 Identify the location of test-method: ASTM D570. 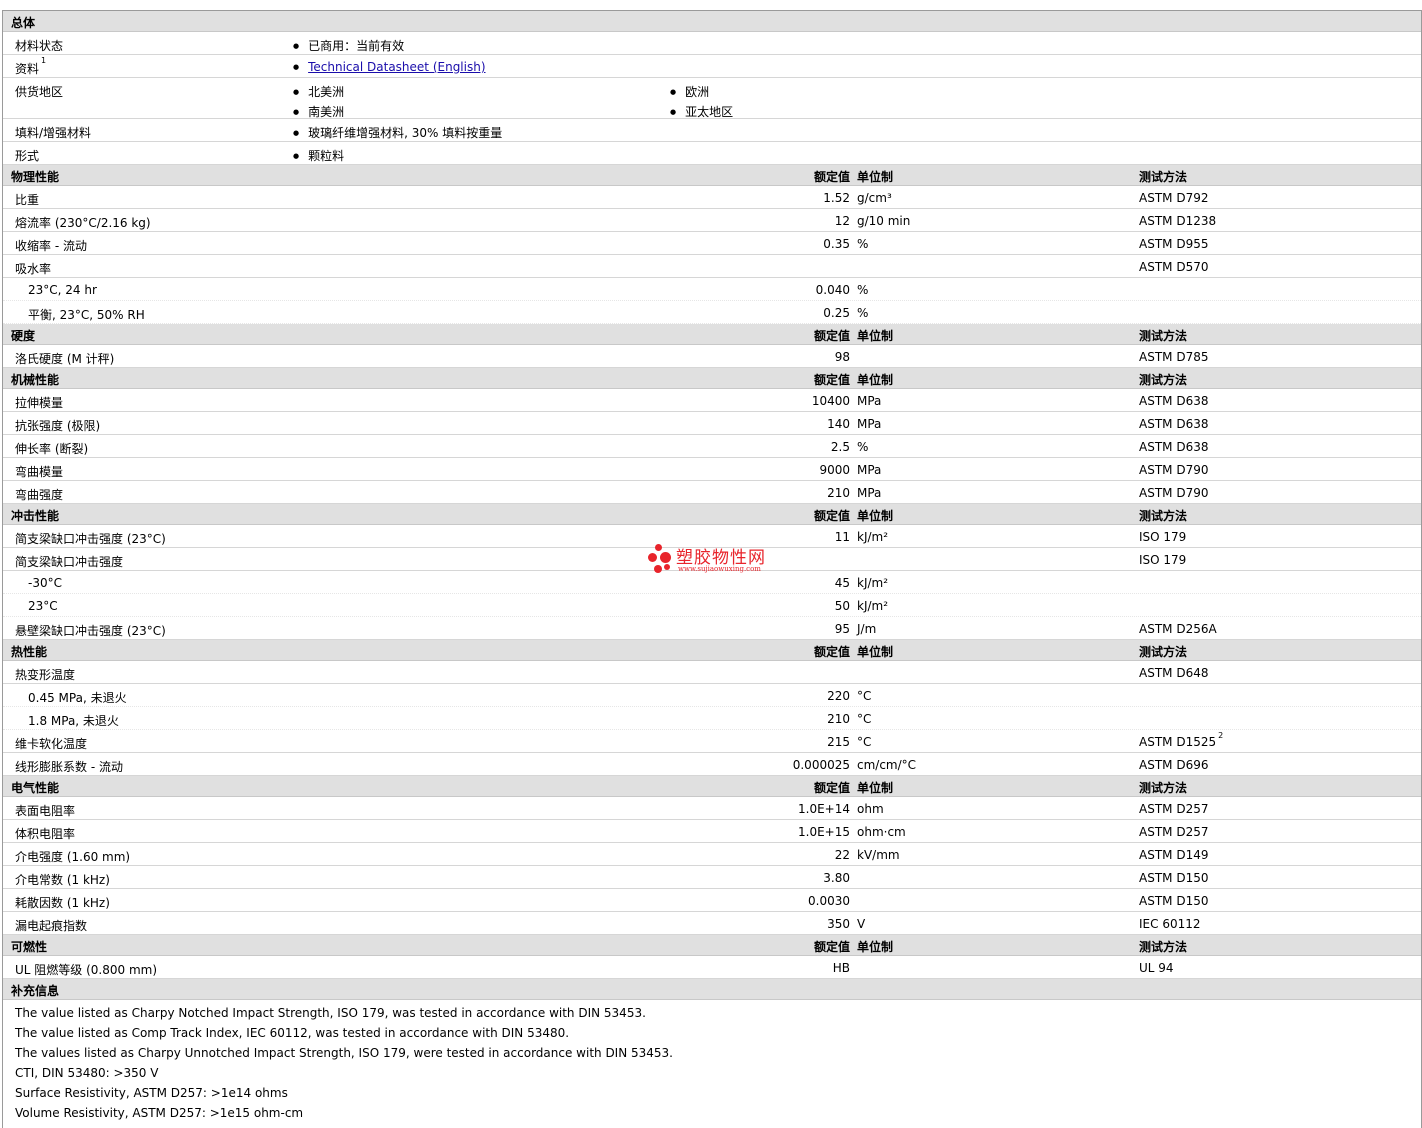
(1173, 267).